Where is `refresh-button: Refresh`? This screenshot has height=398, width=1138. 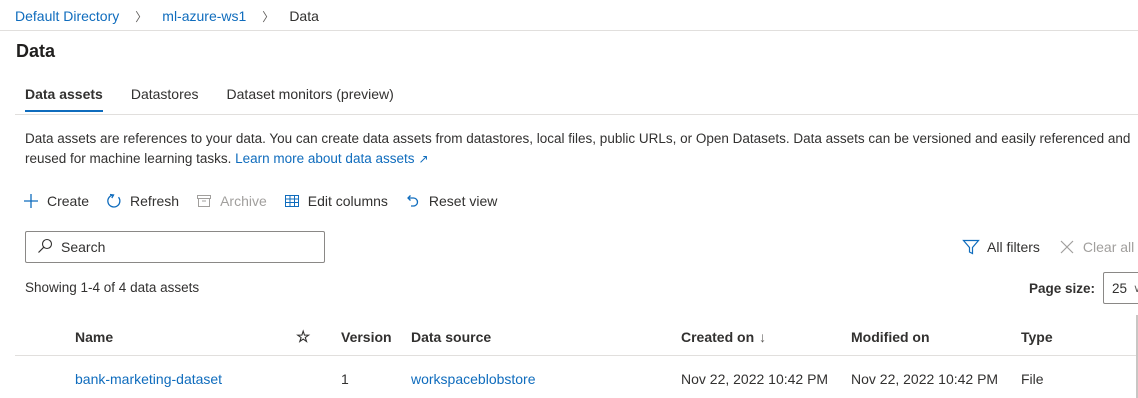 refresh-button: Refresh is located at coordinates (142, 201).